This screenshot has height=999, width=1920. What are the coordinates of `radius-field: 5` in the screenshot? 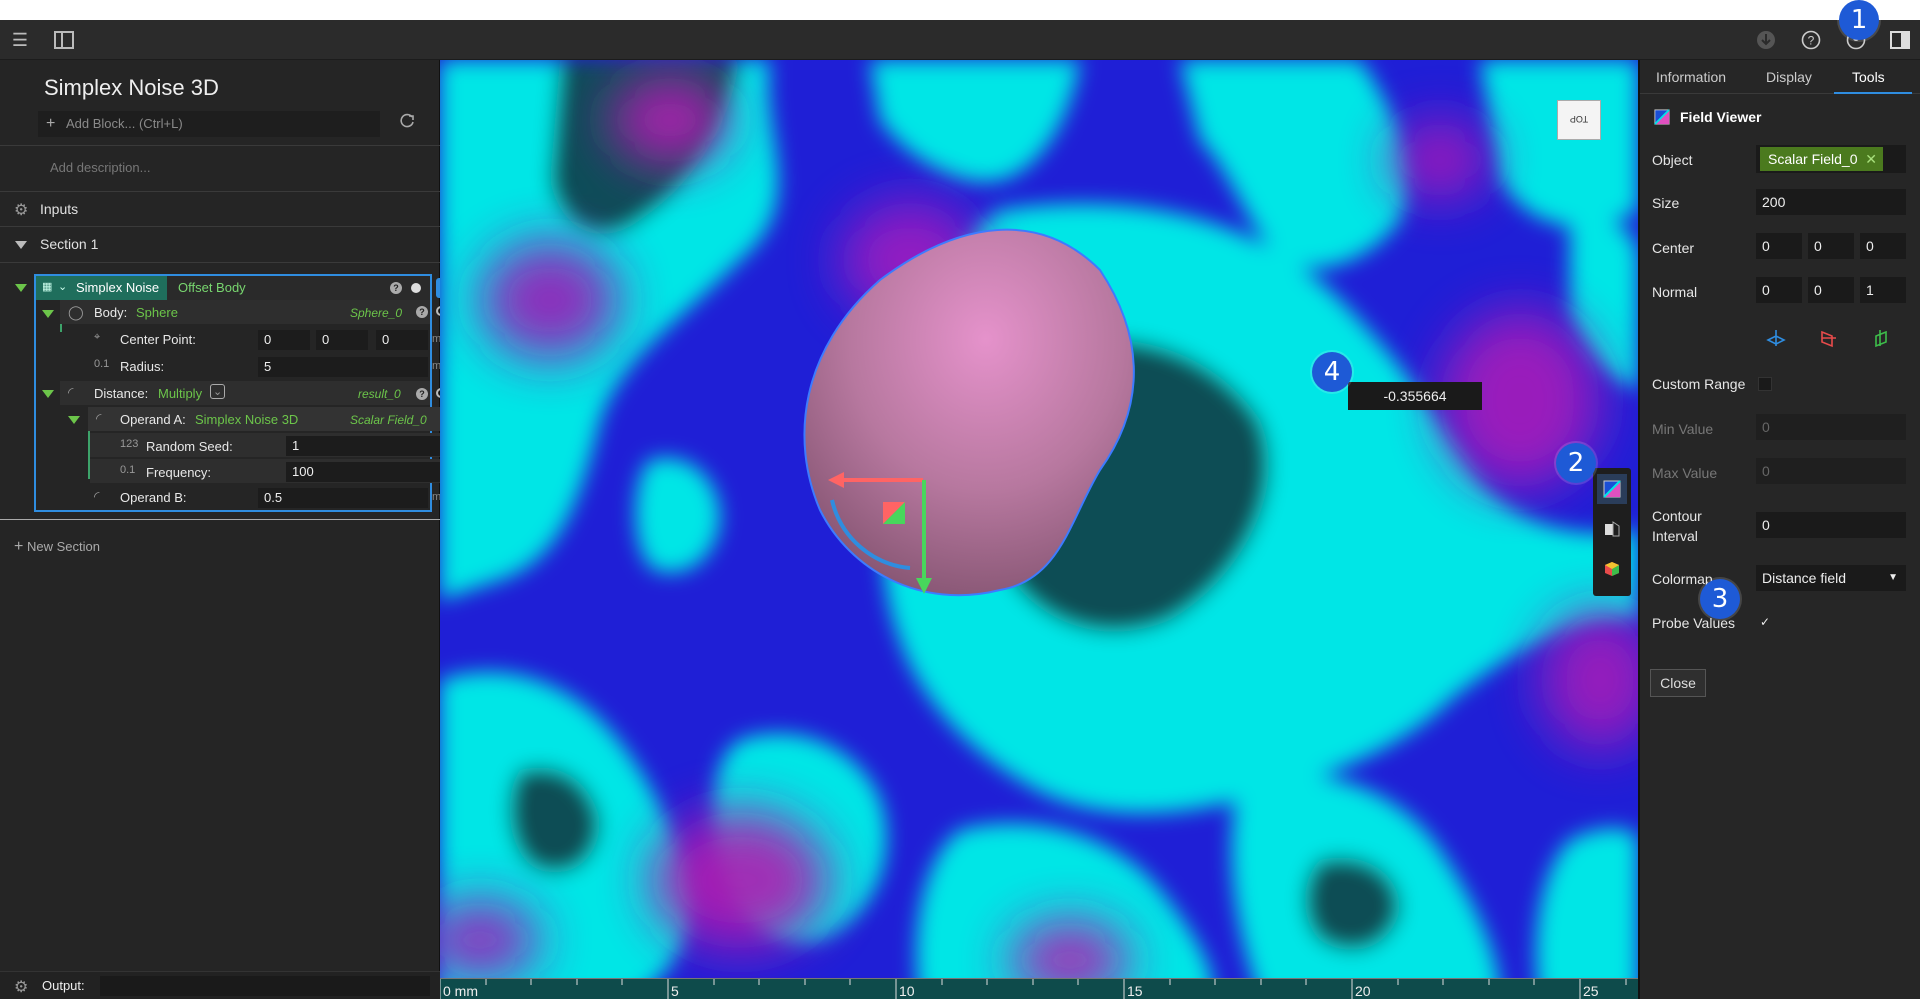 It's located at (343, 367).